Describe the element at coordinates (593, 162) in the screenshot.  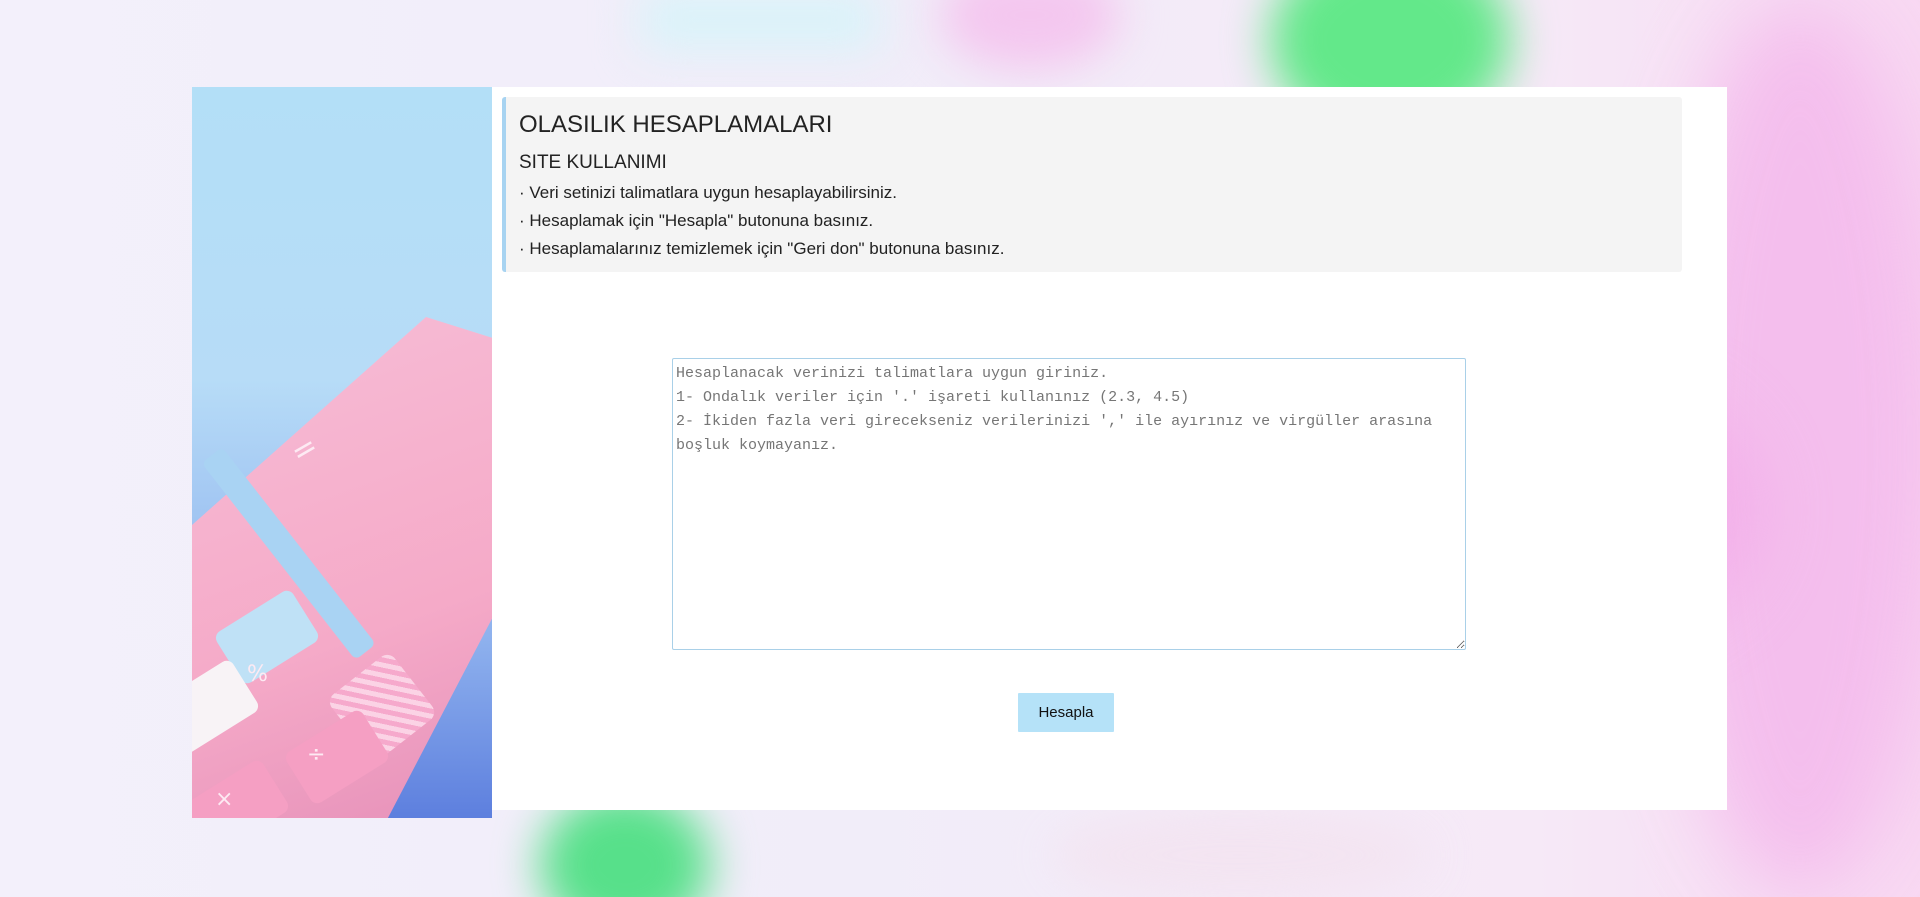
I see `usage-subtitle: SITE KULLANIMI` at that location.